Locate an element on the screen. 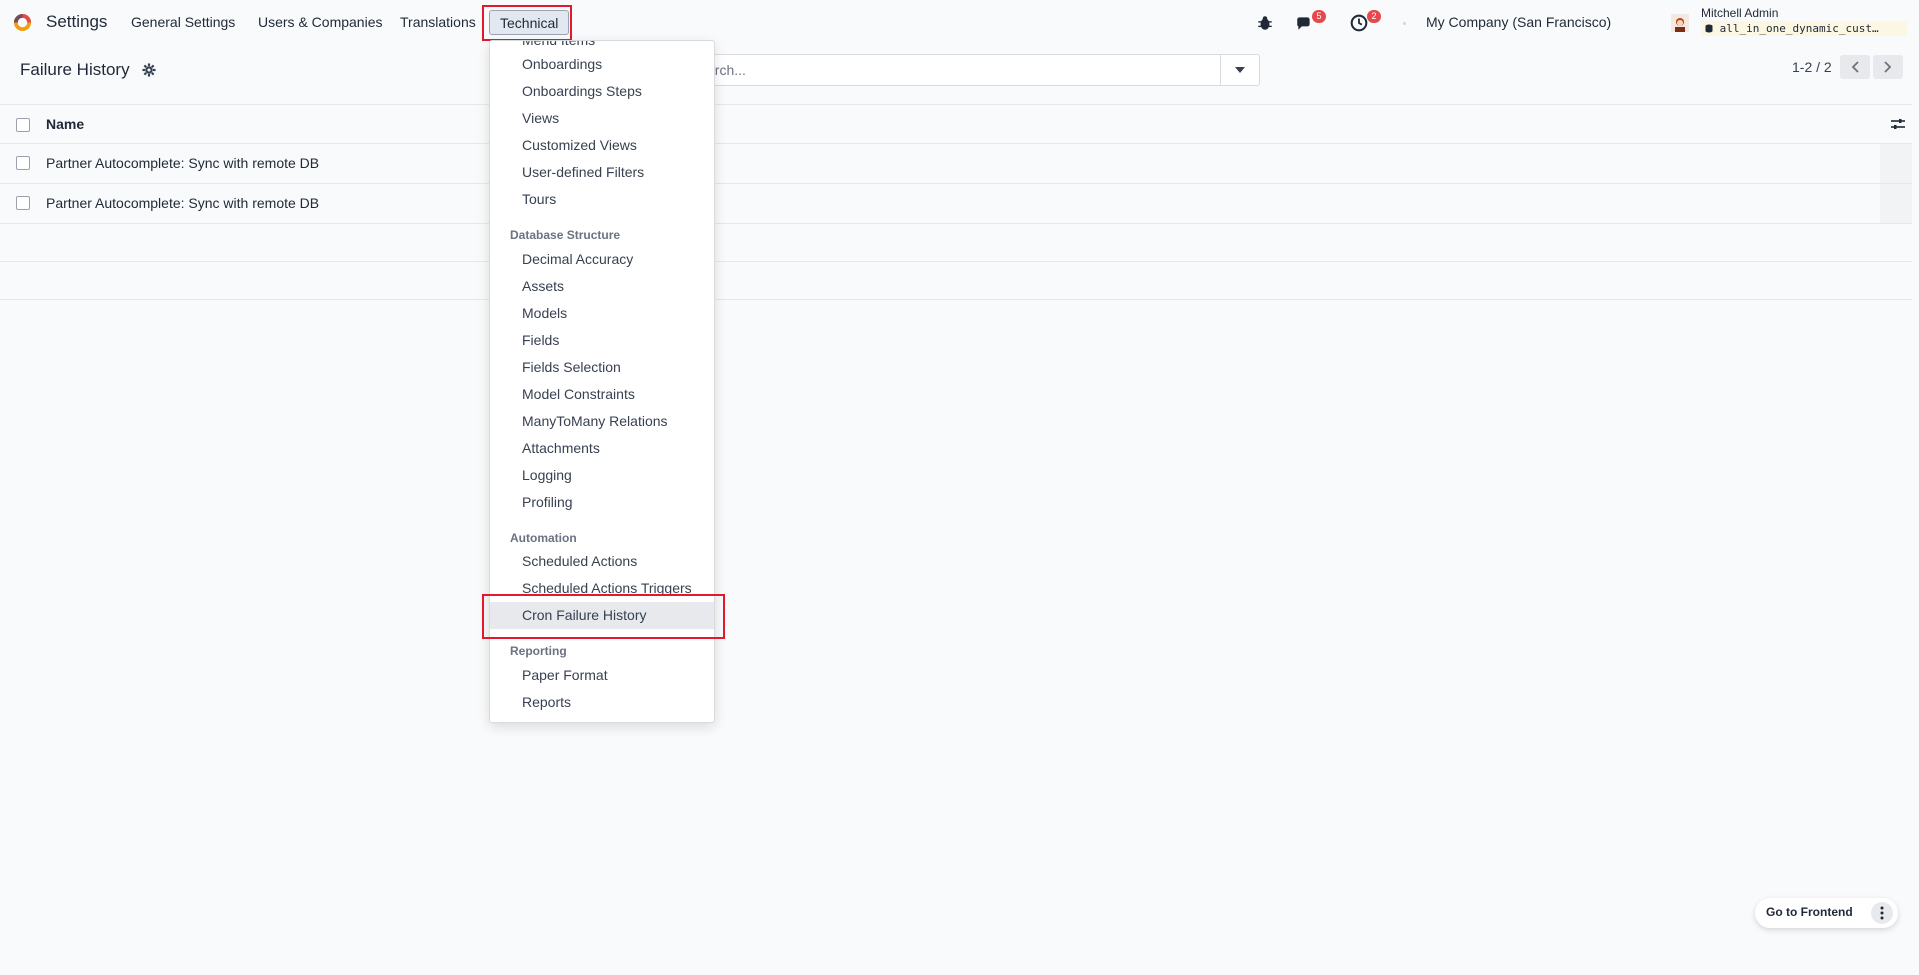  menu-item-profiling: Profiling is located at coordinates (602, 502).